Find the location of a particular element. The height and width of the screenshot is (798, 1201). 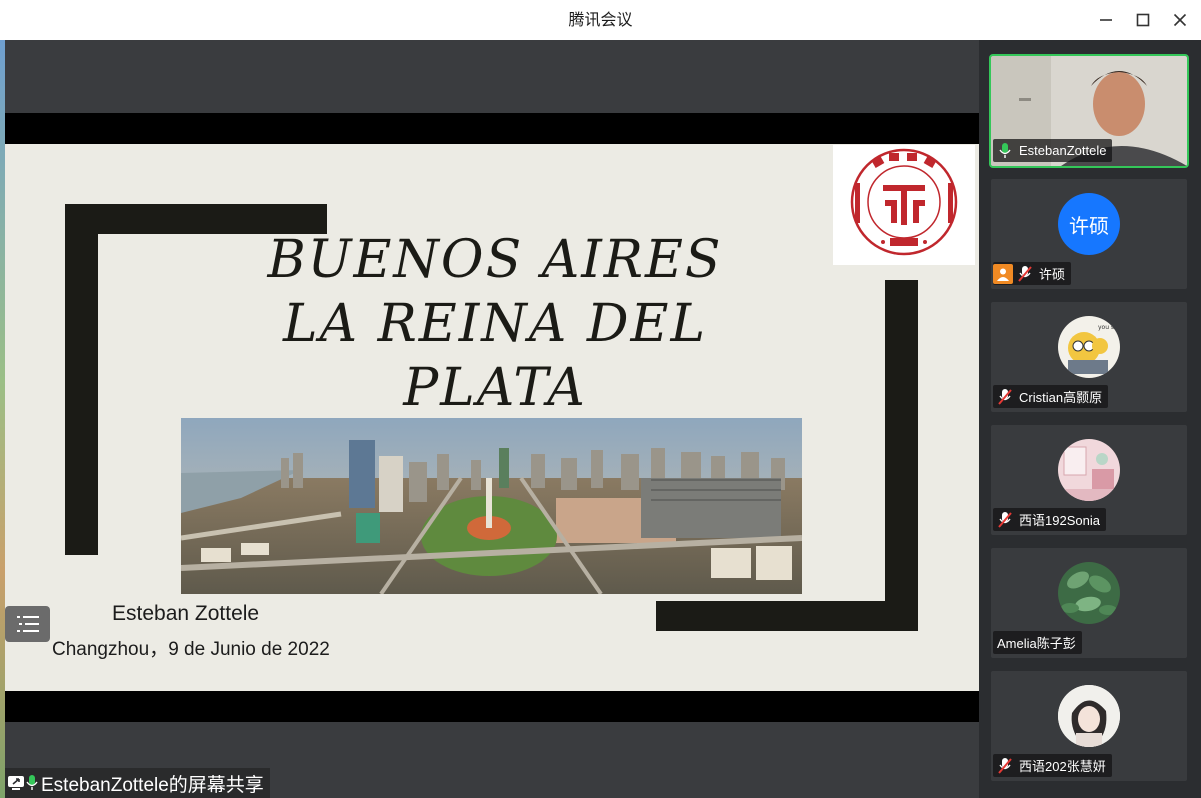

participant-namebar: Amelia陈子彭 is located at coordinates (1037, 642).